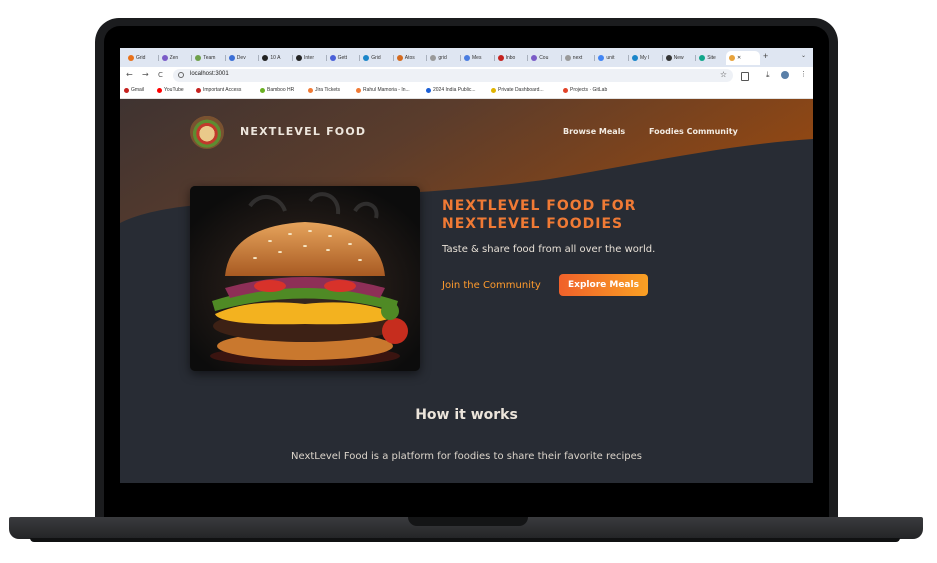  I want to click on tab-item: Mes, so click(478, 58).